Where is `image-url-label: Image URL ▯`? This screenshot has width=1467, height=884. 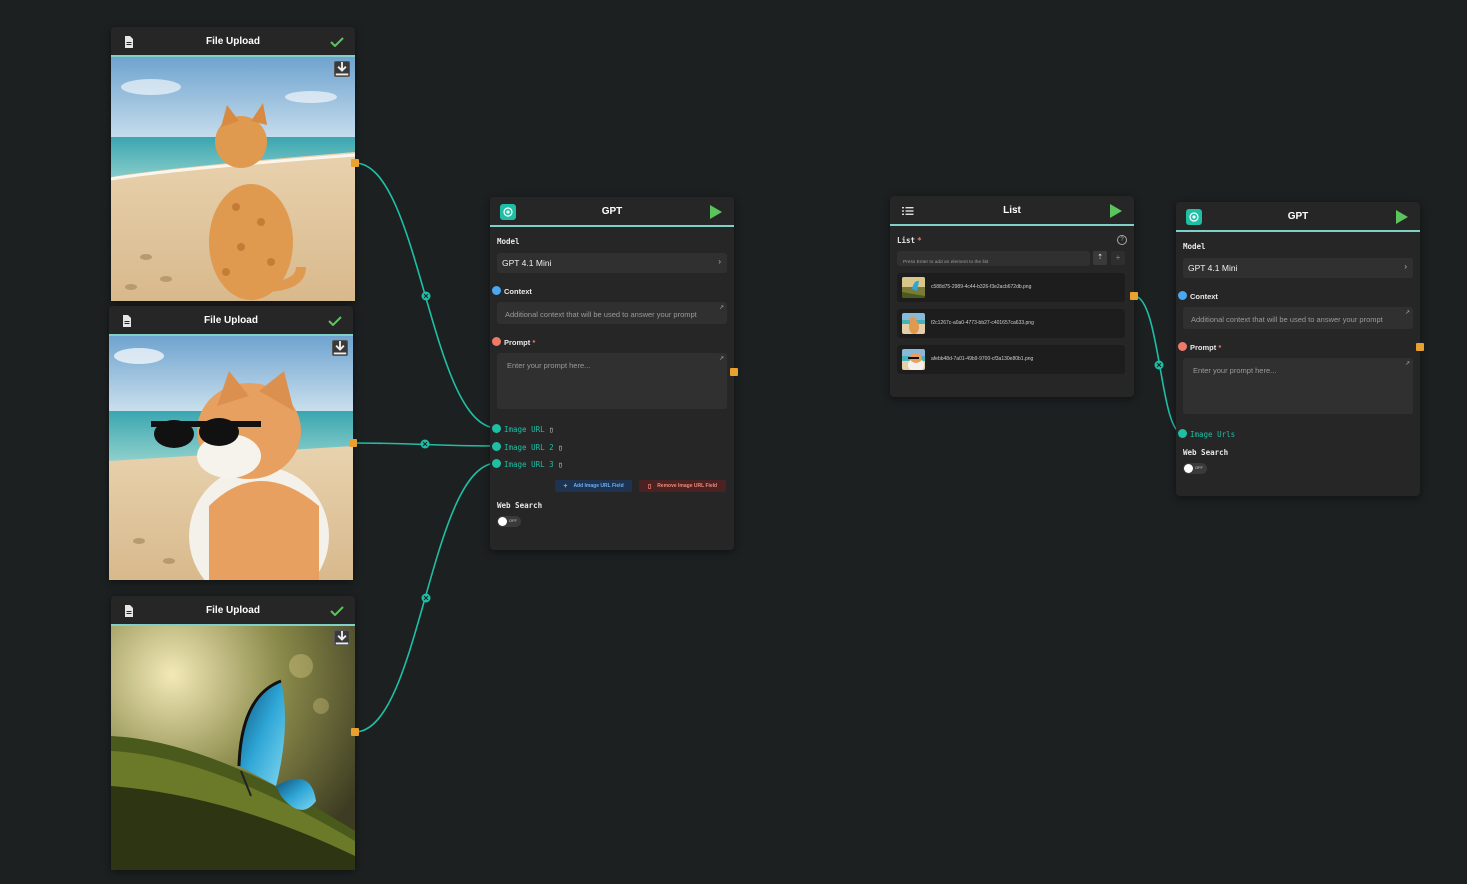 image-url-label: Image URL ▯ is located at coordinates (529, 429).